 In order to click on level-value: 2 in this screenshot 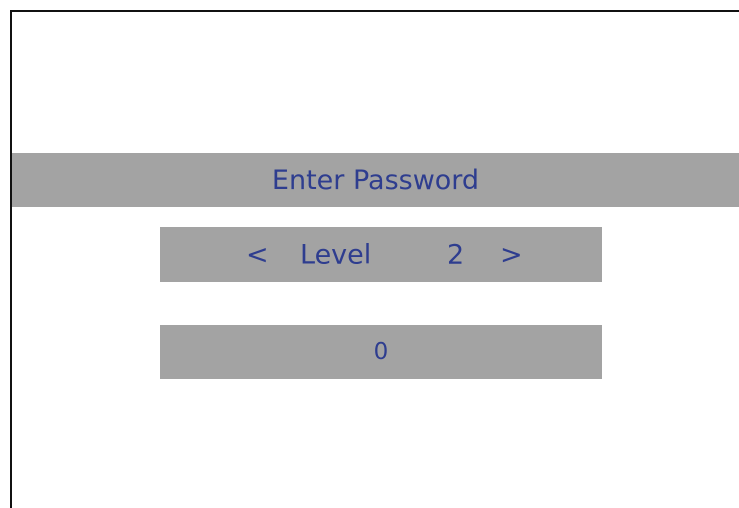, I will do `click(456, 254)`.